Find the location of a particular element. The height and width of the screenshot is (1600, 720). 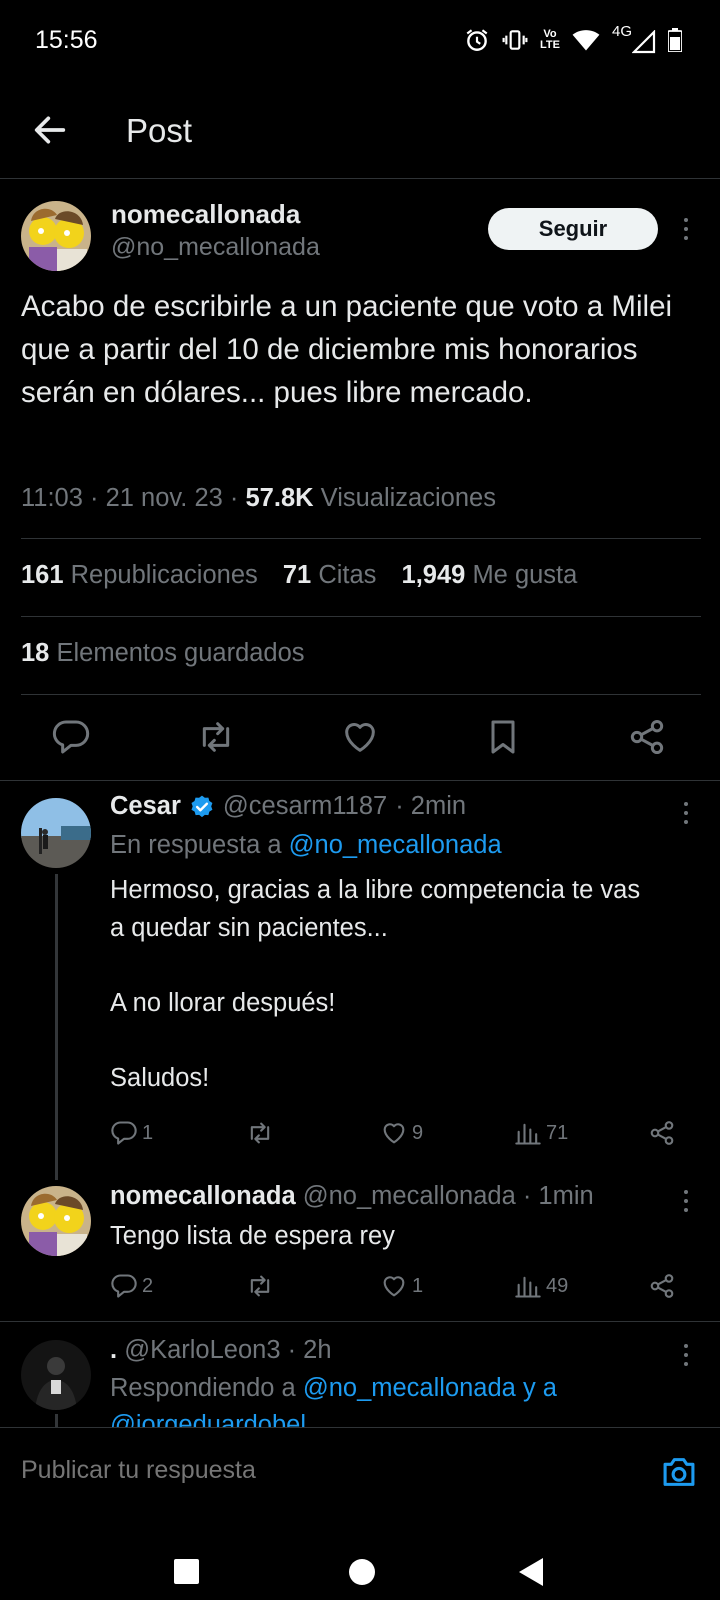

reply-button: 1 is located at coordinates (131, 1133).